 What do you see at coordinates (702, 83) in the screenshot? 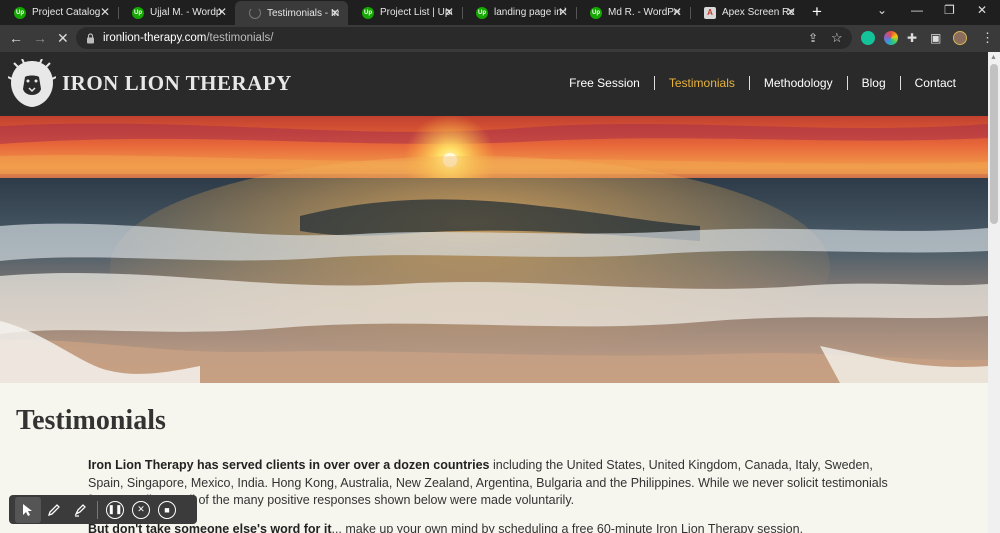
I see `nav-testimonials: Testimonials` at bounding box center [702, 83].